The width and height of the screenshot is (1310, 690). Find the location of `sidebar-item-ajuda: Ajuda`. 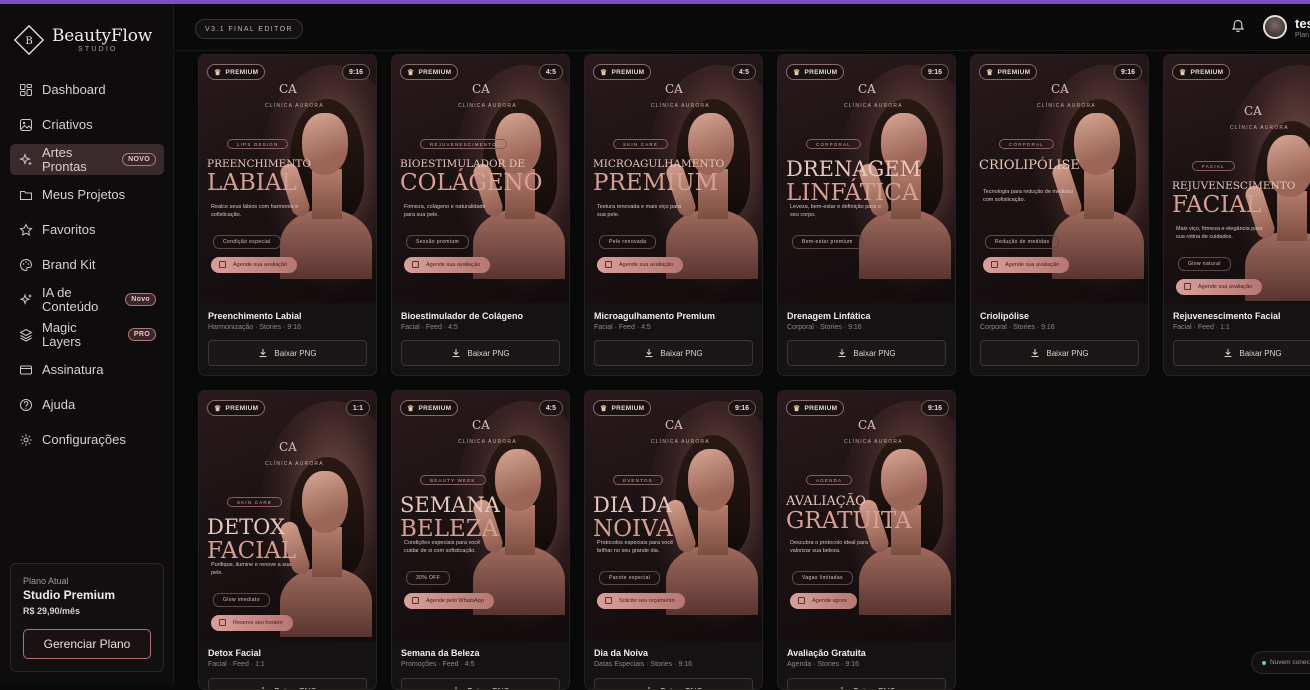

sidebar-item-ajuda: Ajuda is located at coordinates (87, 404).